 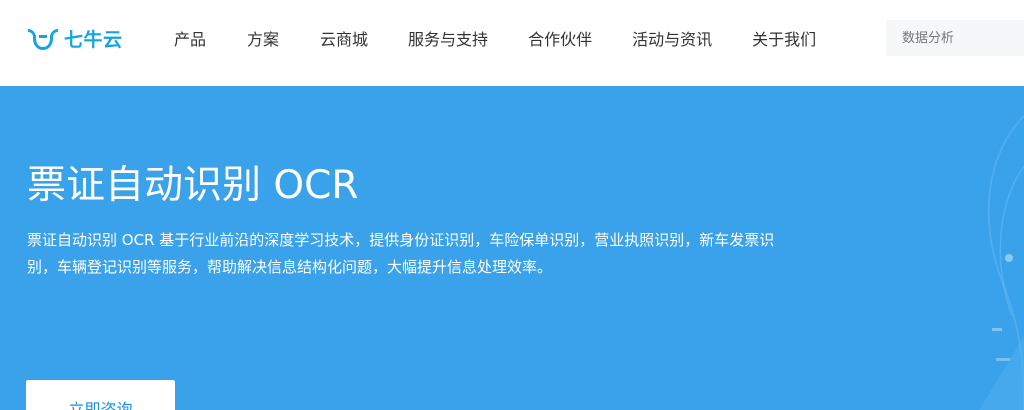 I want to click on nav-item-products: 产品, so click(x=190, y=38).